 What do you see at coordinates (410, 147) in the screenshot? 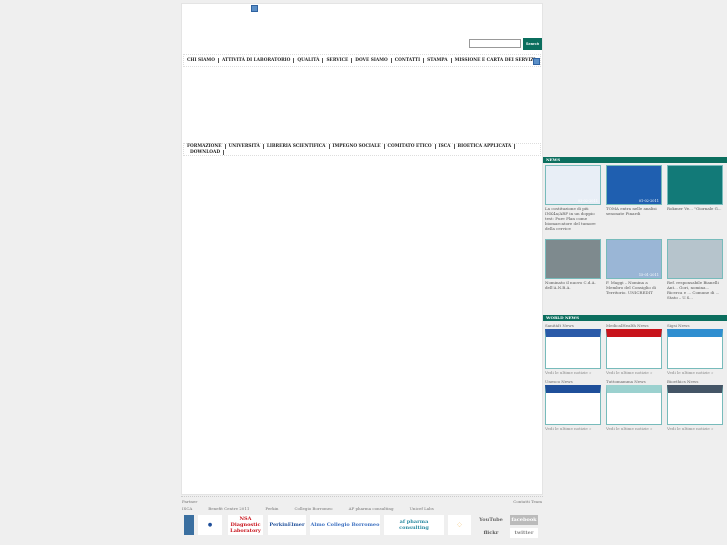
I see `nav-item: COMITATO ETICO` at bounding box center [410, 147].